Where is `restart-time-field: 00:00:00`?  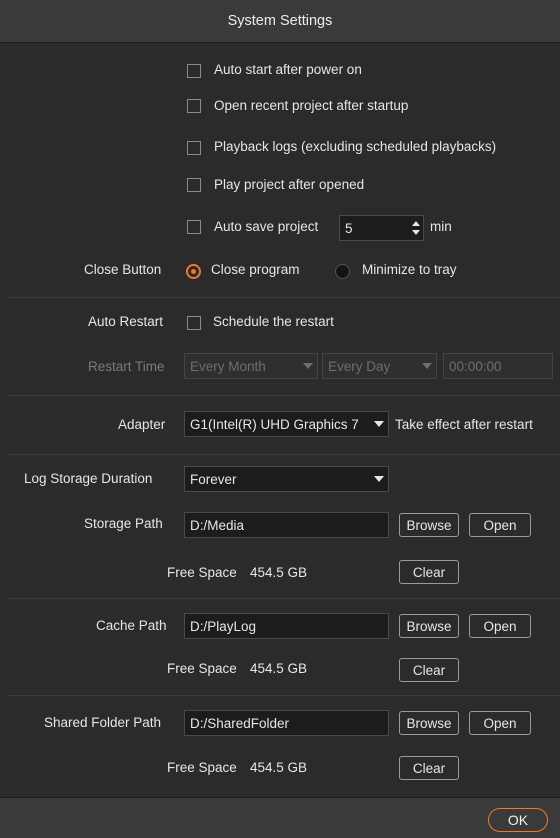 restart-time-field: 00:00:00 is located at coordinates (498, 366).